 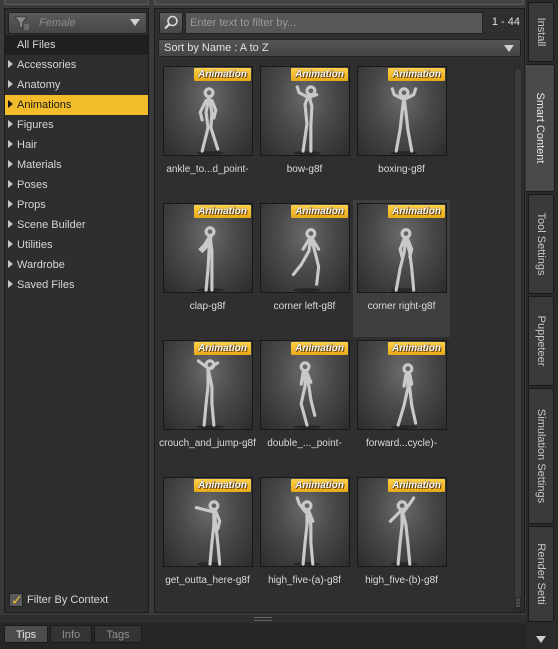 I want to click on category-label: All Files, so click(x=36, y=45).